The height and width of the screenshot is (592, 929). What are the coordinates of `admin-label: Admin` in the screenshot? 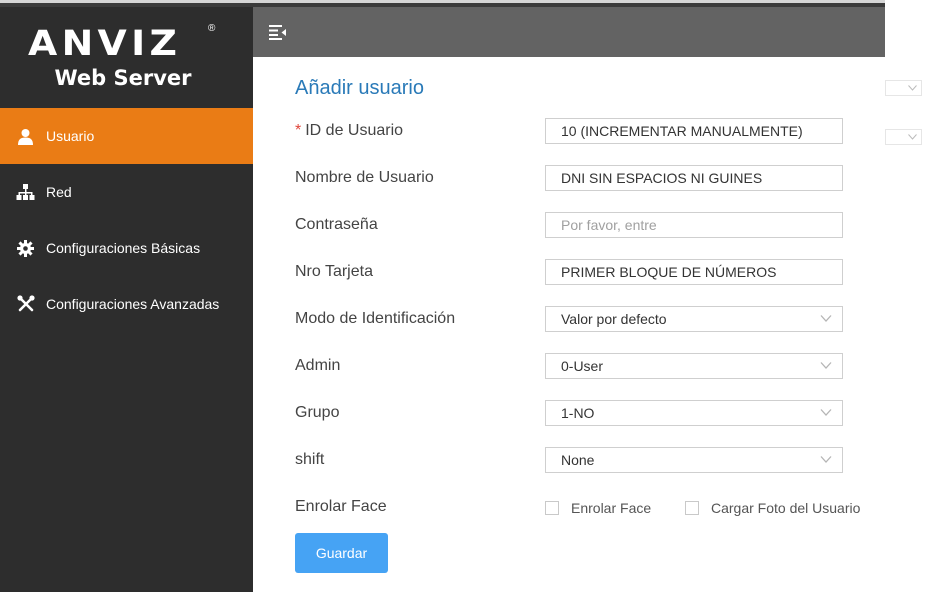 It's located at (318, 365).